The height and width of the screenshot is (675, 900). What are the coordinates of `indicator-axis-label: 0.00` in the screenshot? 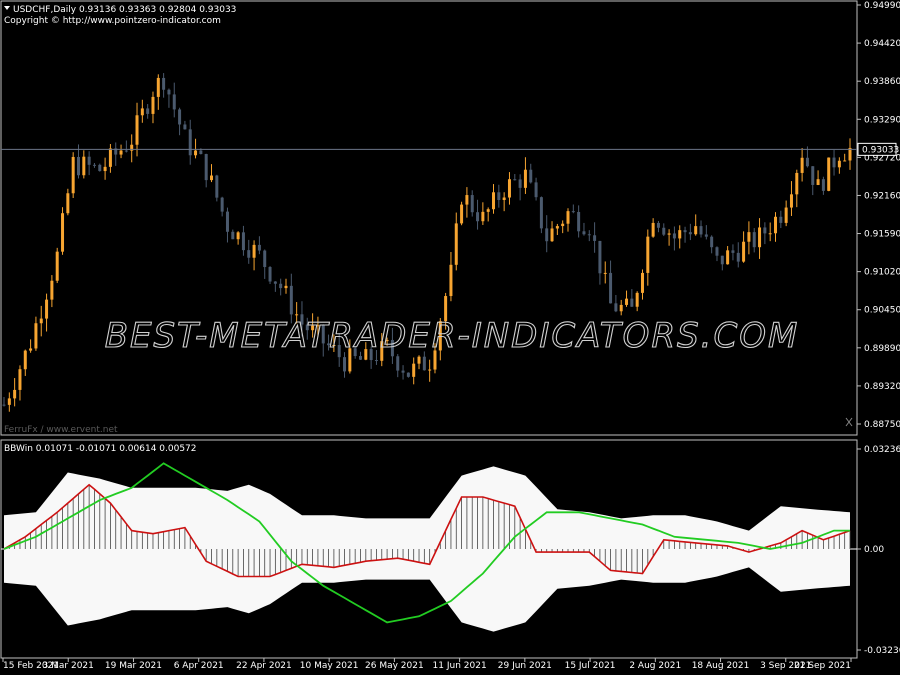 It's located at (874, 550).